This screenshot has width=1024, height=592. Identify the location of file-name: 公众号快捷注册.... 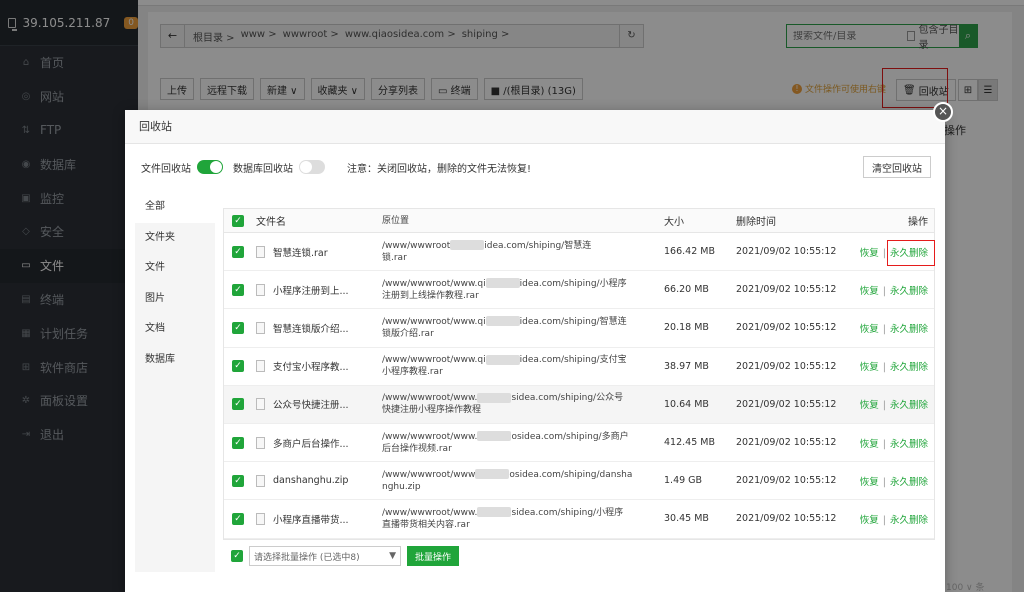
(311, 406).